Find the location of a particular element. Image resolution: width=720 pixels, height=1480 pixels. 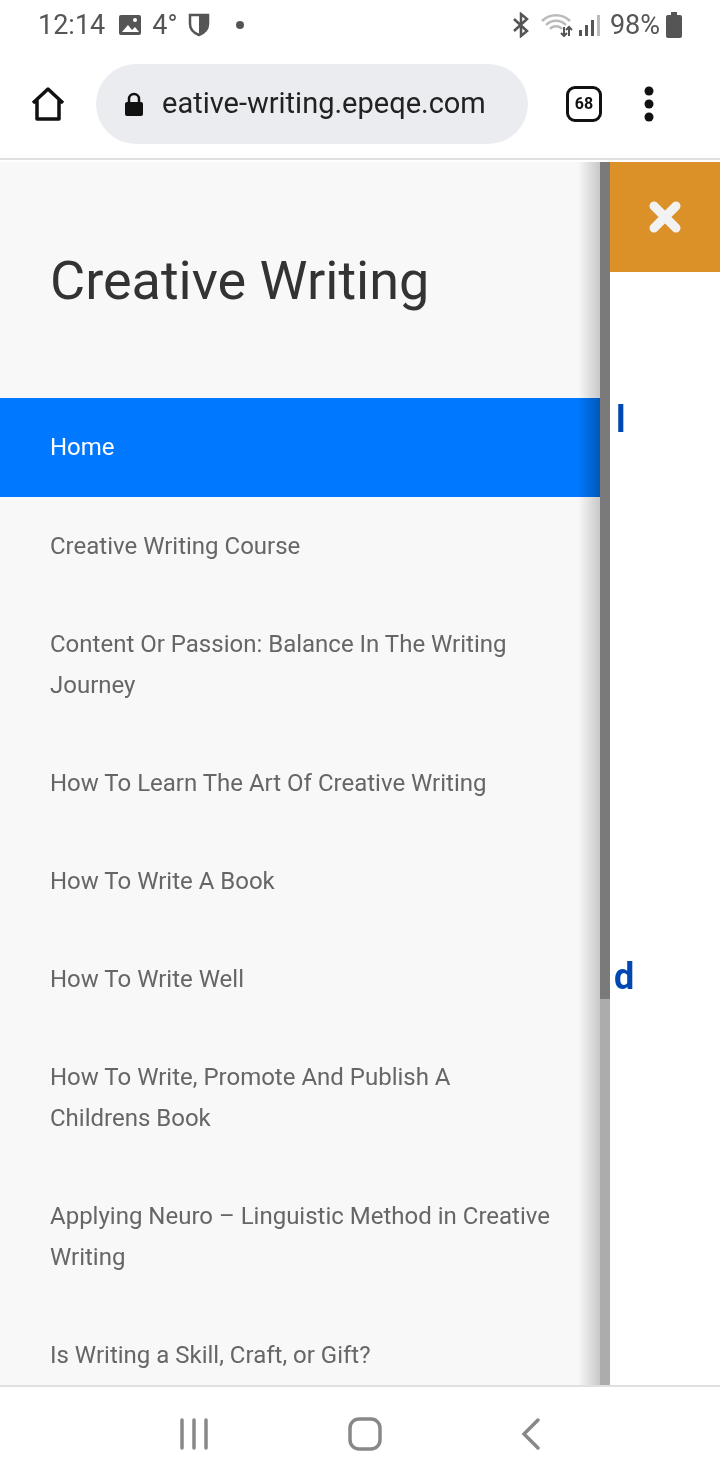

battery-percentage: 98% is located at coordinates (634, 25).